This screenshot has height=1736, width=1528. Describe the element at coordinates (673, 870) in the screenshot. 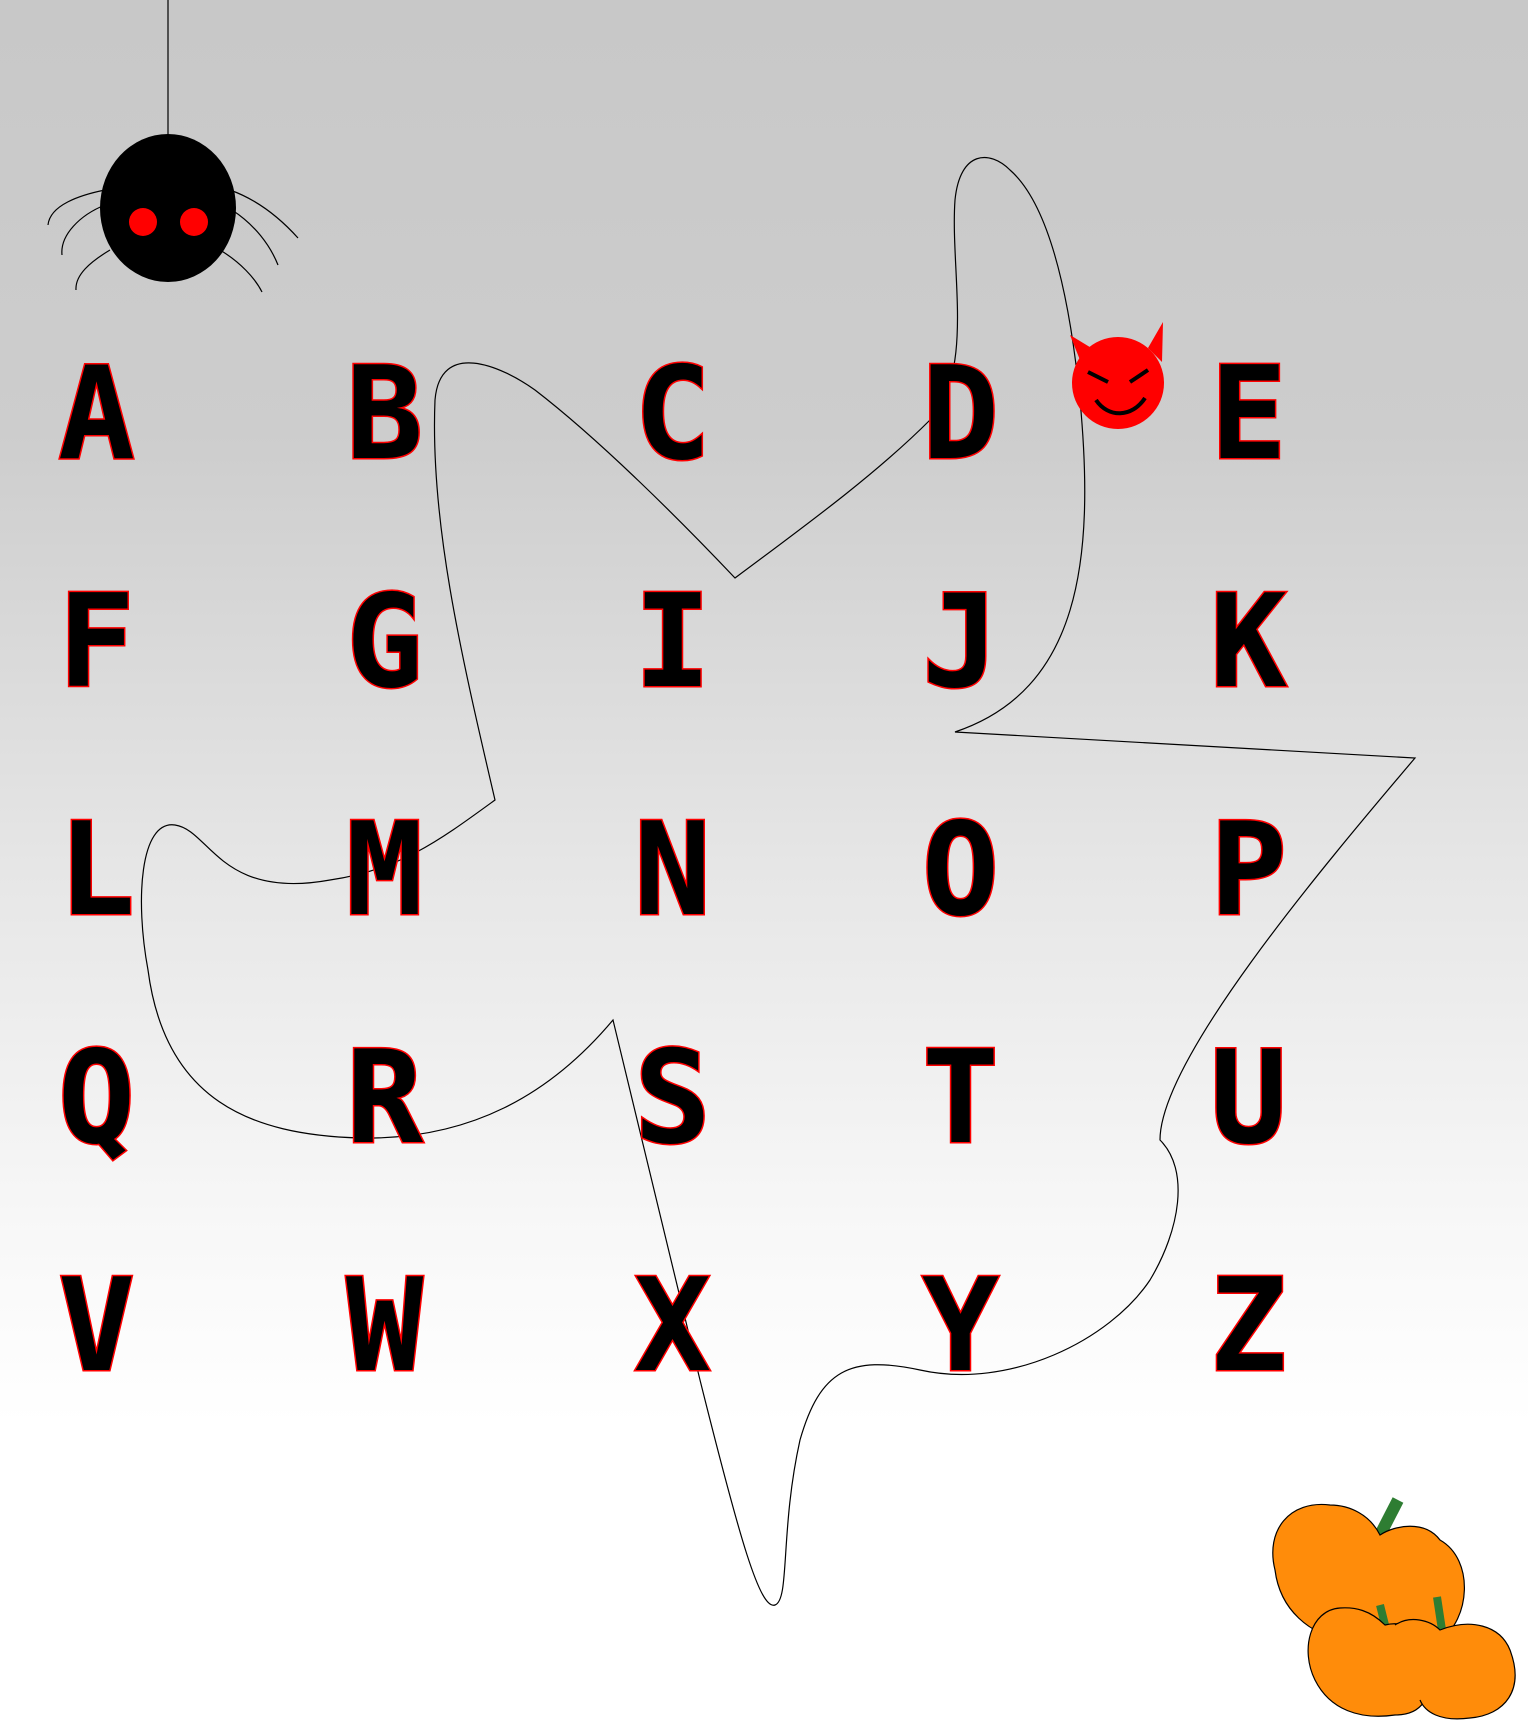

I see `glyph-N: N` at that location.